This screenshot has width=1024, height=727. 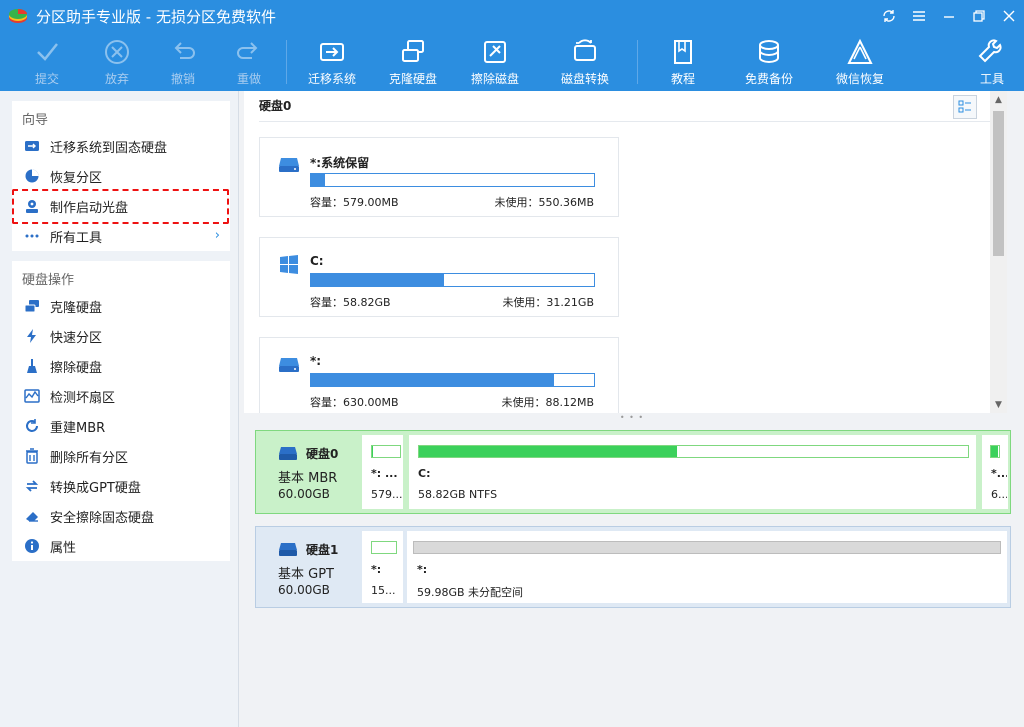 I want to click on delete-icon, so click(x=32, y=456).